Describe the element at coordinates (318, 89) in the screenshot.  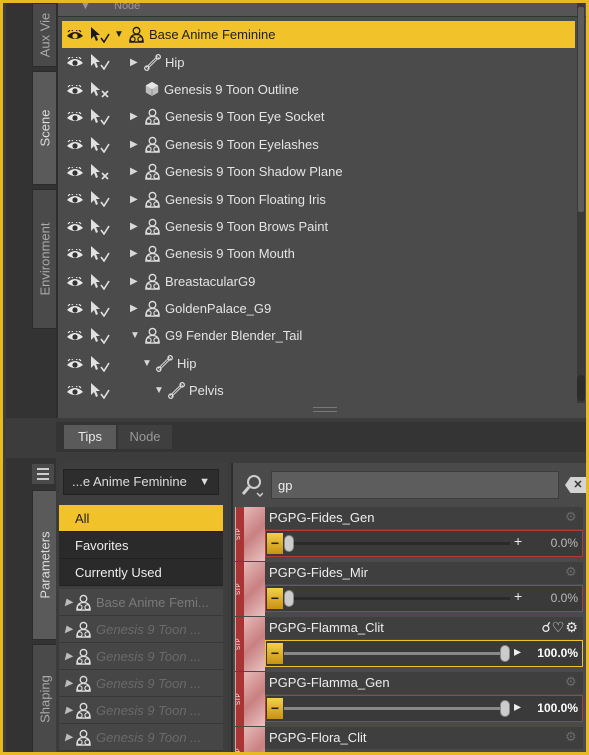
I see `scene-row: Genesis 9 Toon Outline` at that location.